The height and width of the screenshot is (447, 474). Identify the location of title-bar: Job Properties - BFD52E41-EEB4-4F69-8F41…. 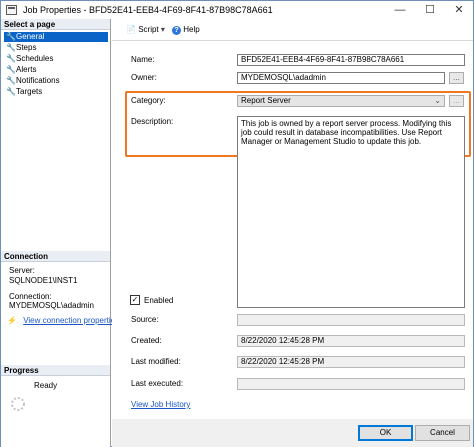
(237, 10).